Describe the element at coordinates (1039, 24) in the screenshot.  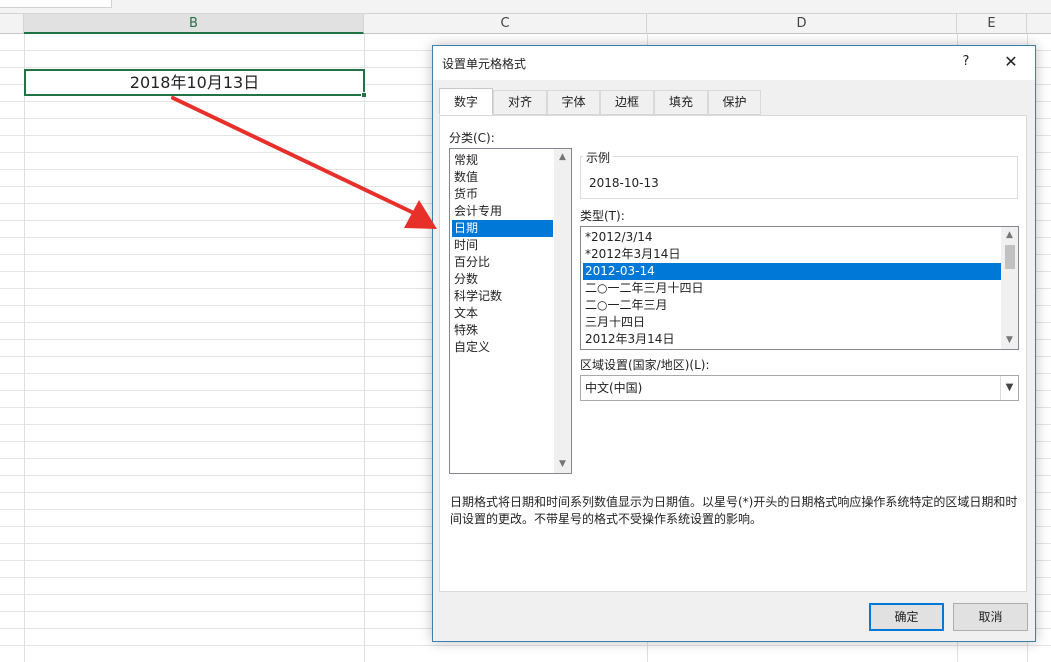
I see `column-header-f` at that location.